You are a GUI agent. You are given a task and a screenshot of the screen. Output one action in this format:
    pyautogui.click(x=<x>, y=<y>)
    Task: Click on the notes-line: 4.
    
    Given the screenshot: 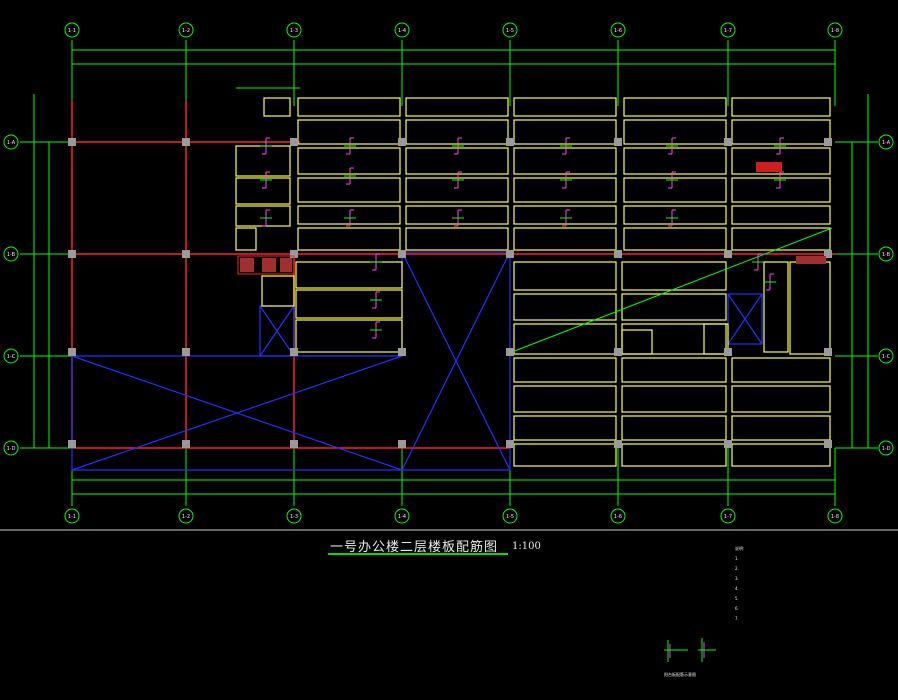 What is the action you would take?
    pyautogui.click(x=737, y=588)
    